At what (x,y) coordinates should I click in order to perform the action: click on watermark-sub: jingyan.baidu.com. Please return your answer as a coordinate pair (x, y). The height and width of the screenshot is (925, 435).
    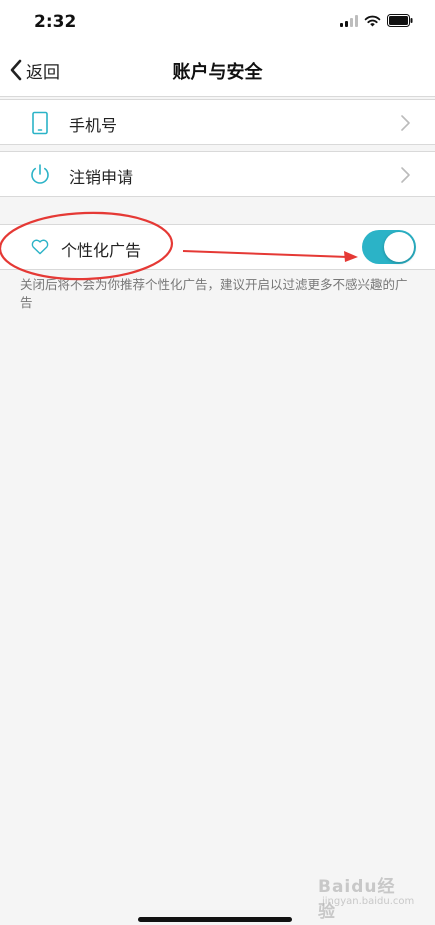
    Looking at the image, I should click on (368, 901).